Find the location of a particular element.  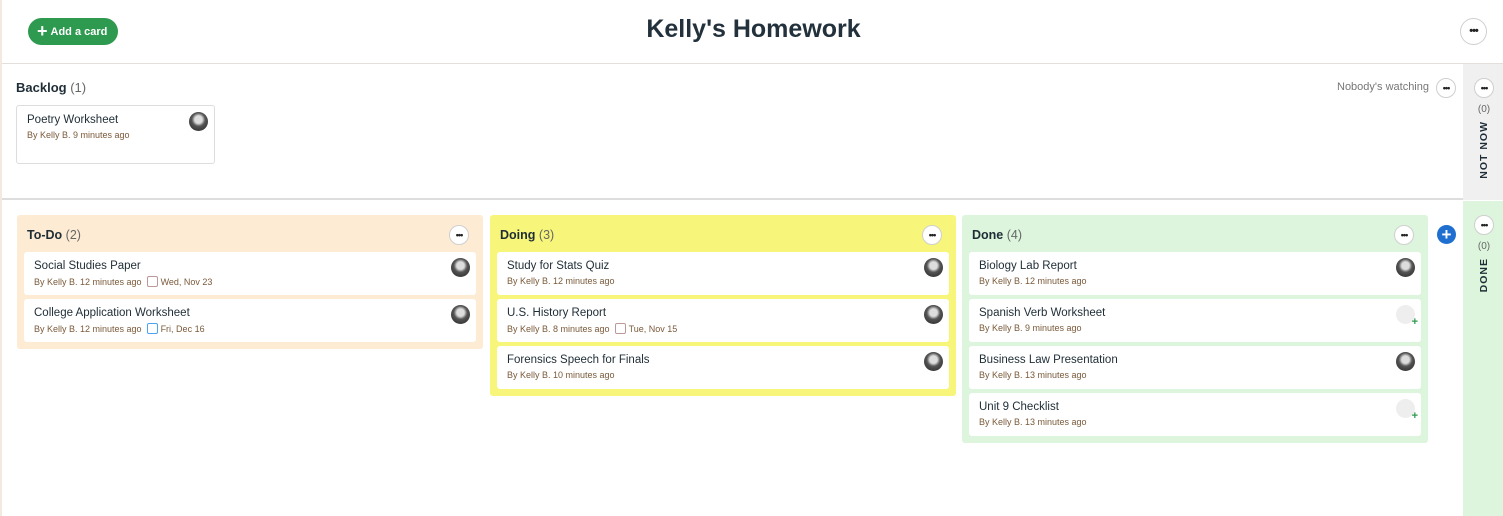

column-title: Done (4) is located at coordinates (997, 235).